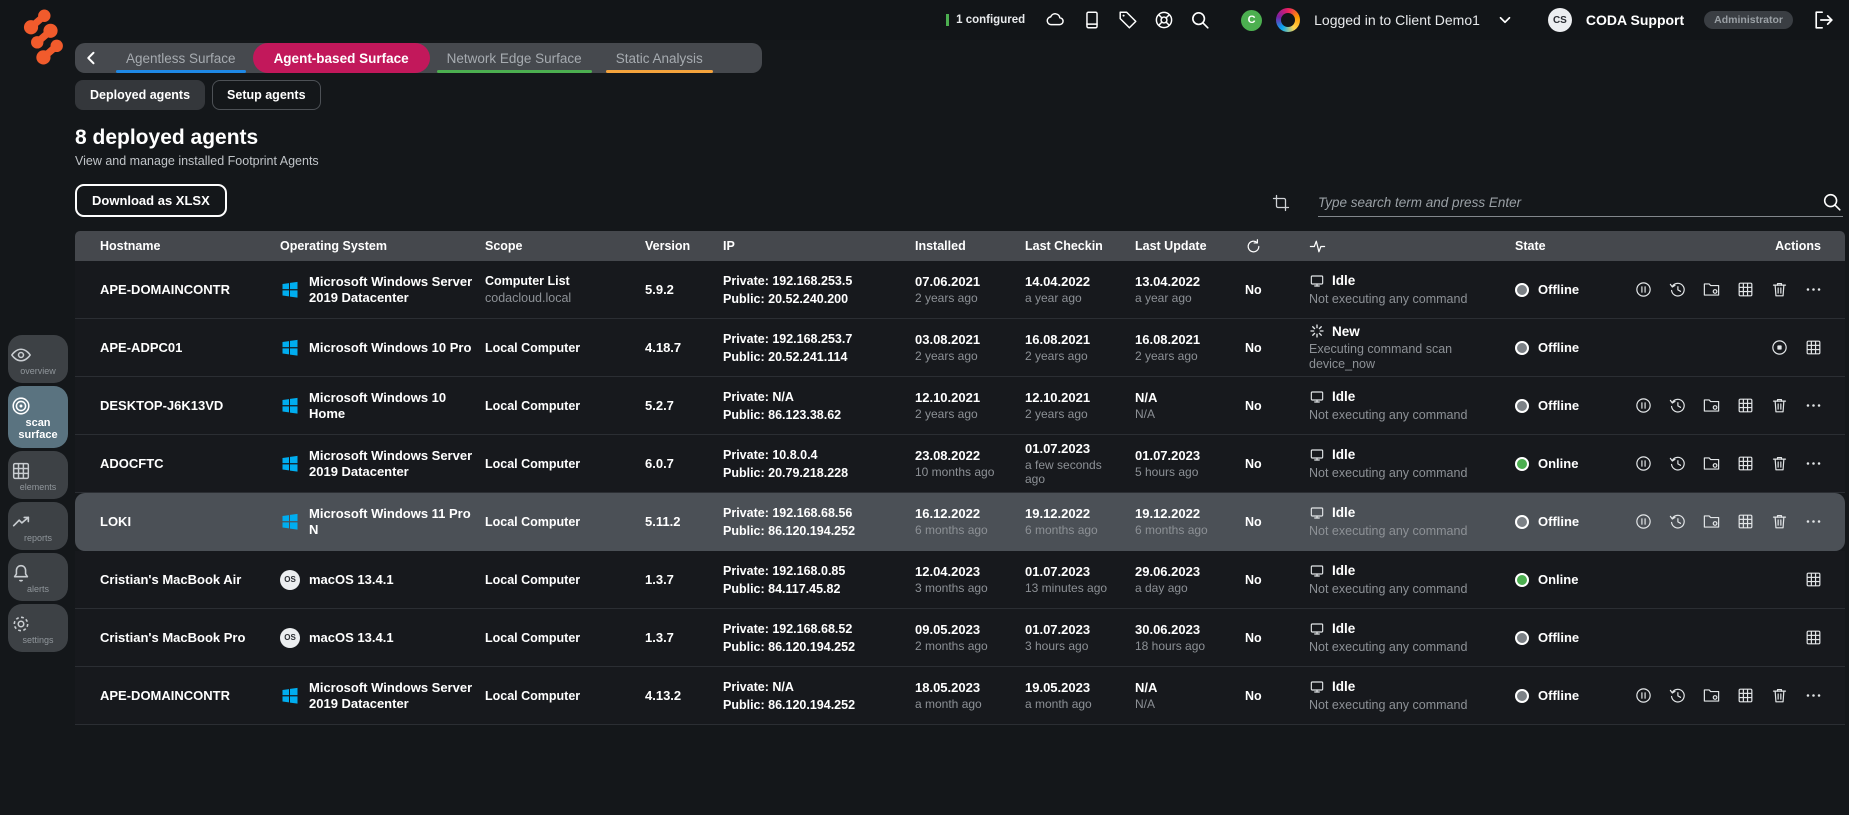 This screenshot has width=1849, height=815. What do you see at coordinates (151, 200) in the screenshot?
I see `download-xlsx-button: Download as XLSX` at bounding box center [151, 200].